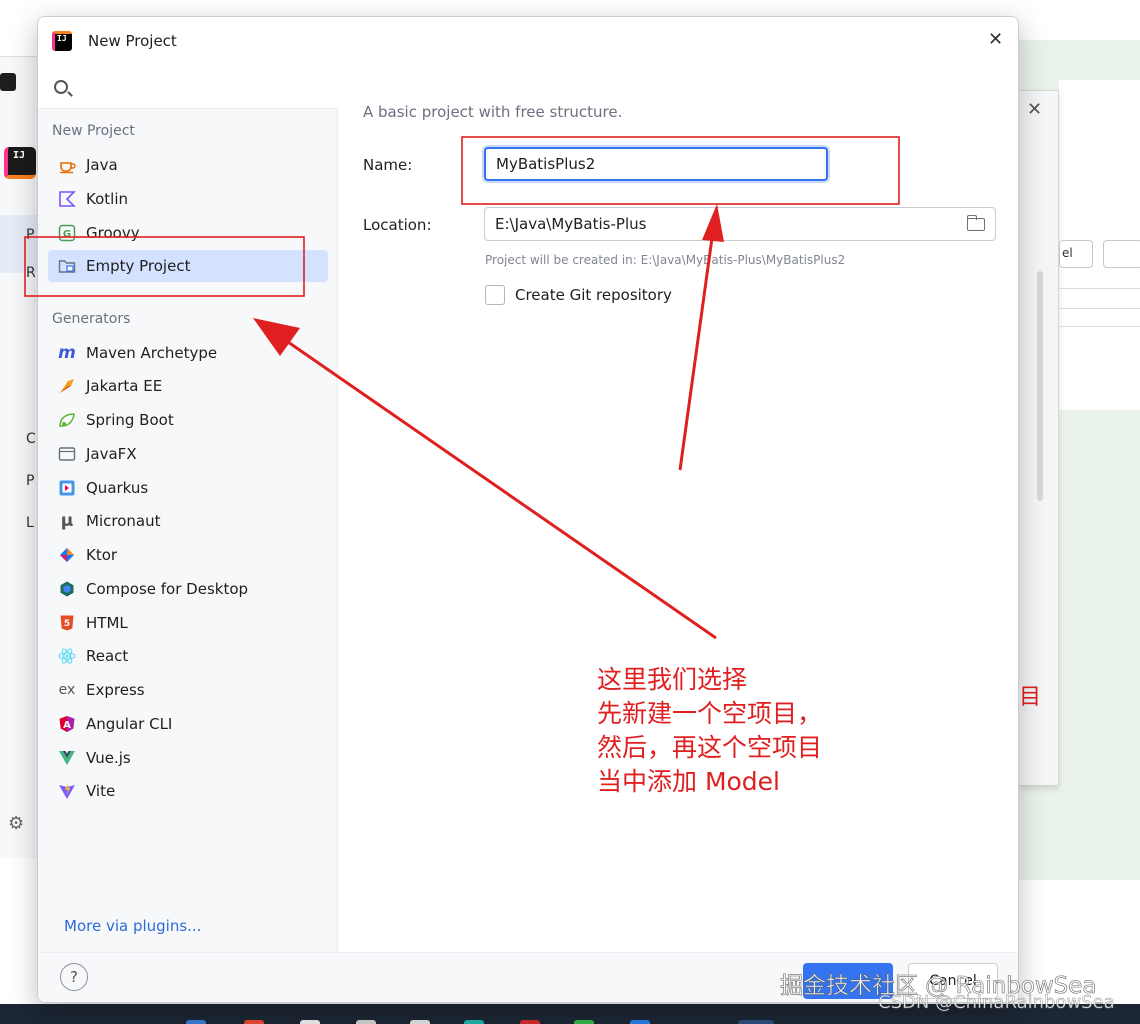  What do you see at coordinates (188, 656) in the screenshot?
I see `list-item-react: React` at bounding box center [188, 656].